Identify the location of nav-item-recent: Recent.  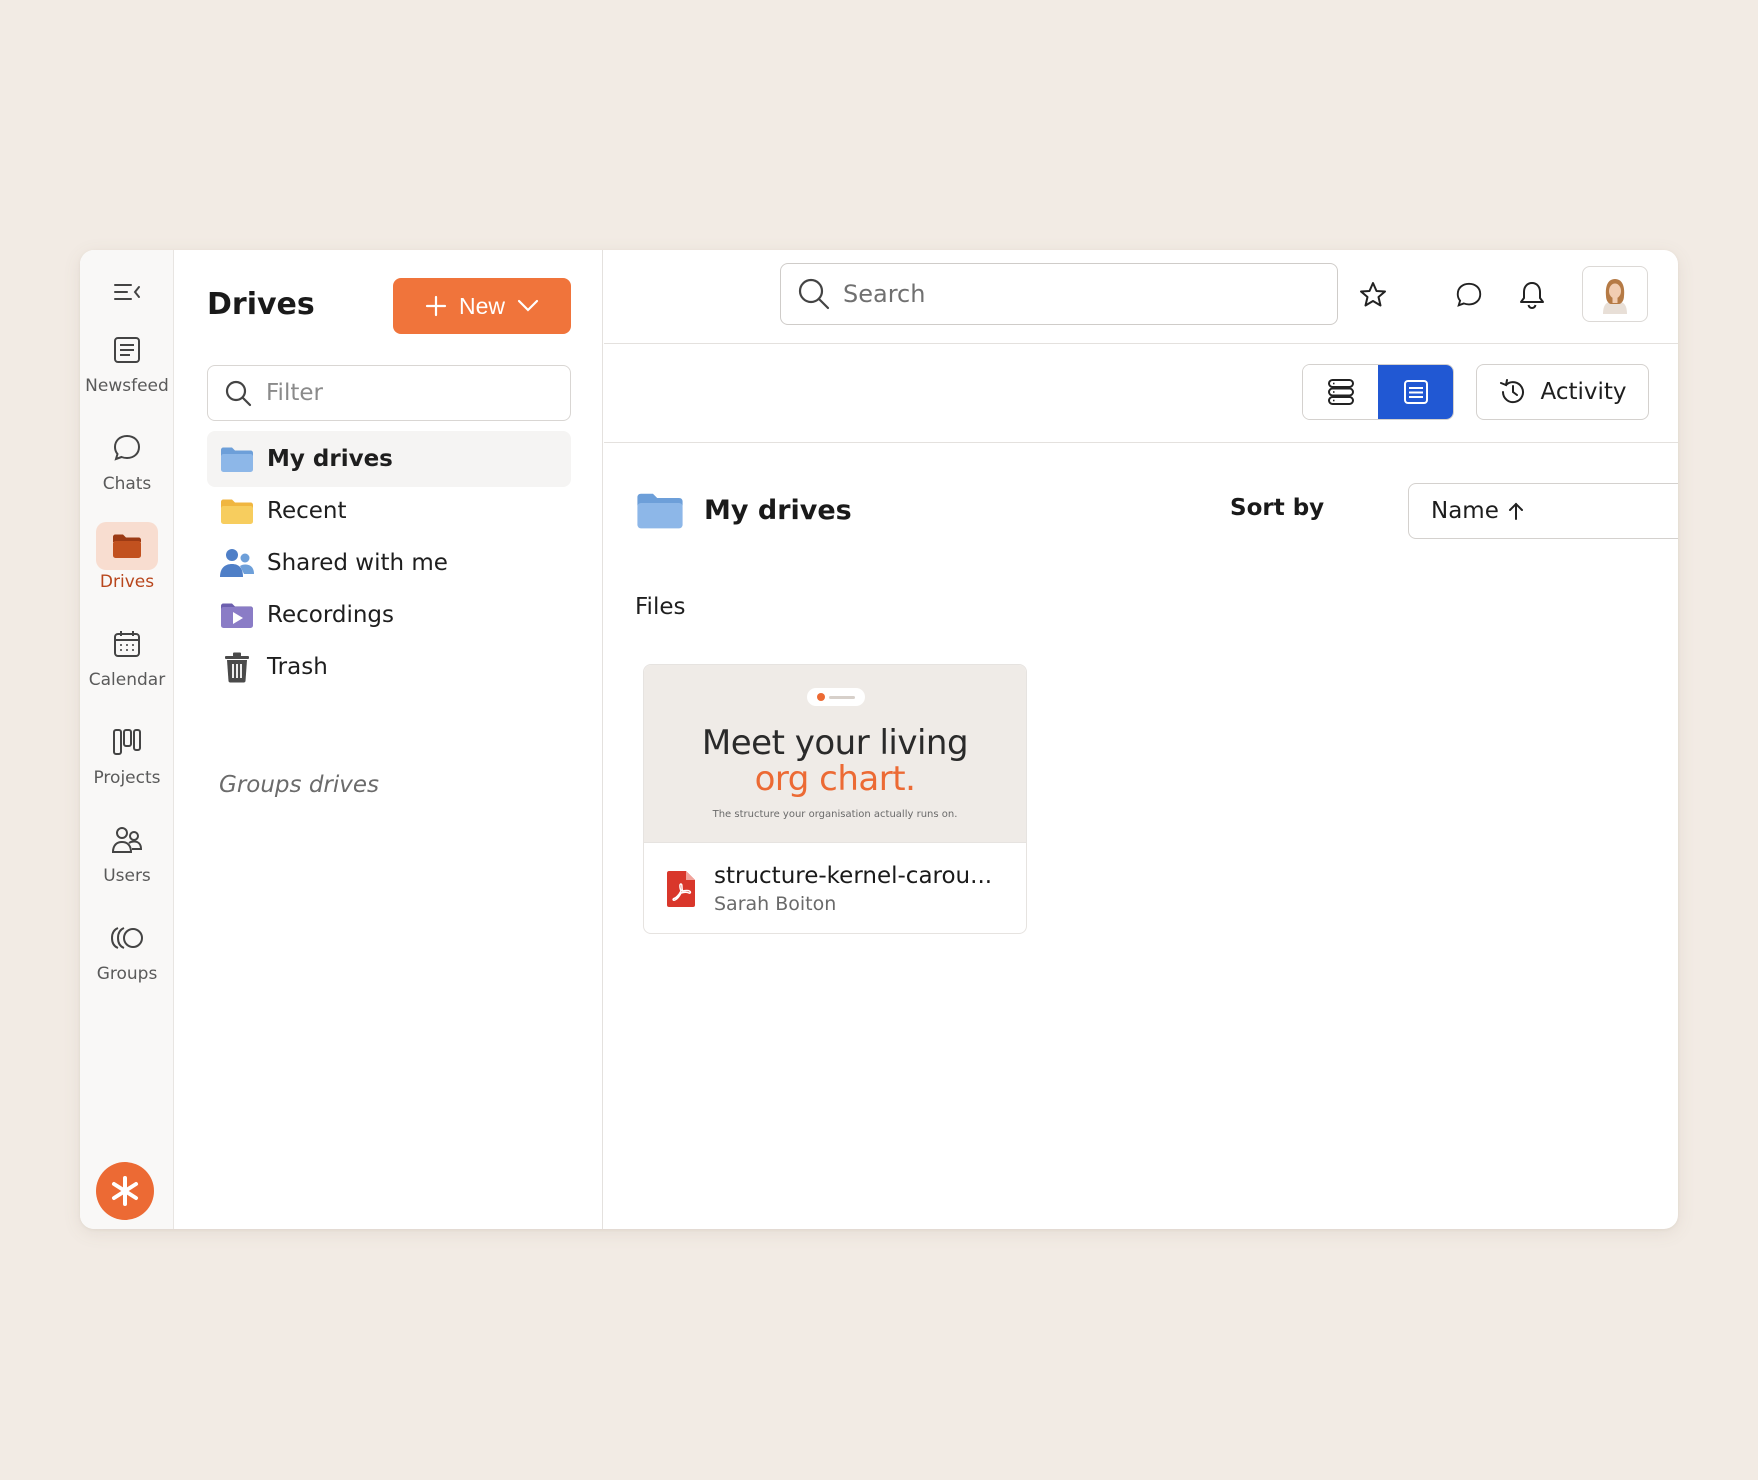
(389, 511).